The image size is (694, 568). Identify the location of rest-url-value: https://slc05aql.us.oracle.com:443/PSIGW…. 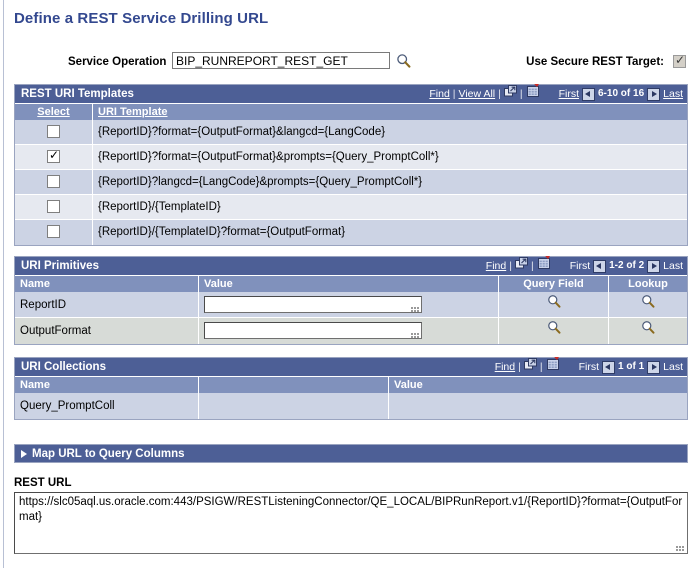
(351, 509).